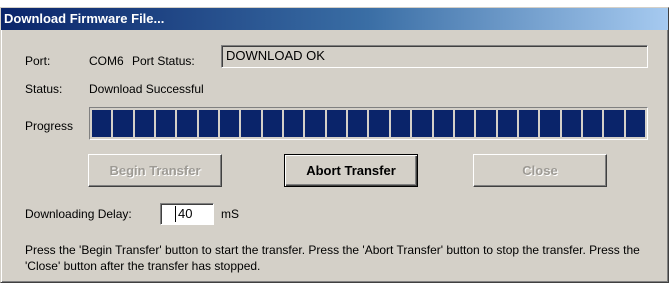  What do you see at coordinates (106, 61) in the screenshot?
I see `port-value: COM6` at bounding box center [106, 61].